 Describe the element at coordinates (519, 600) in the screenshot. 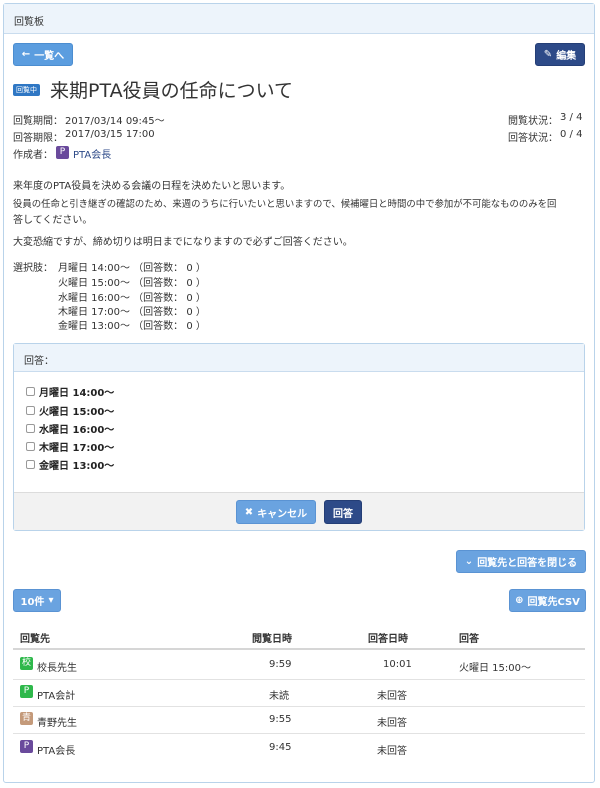

I see `download-icon: ⊕` at that location.